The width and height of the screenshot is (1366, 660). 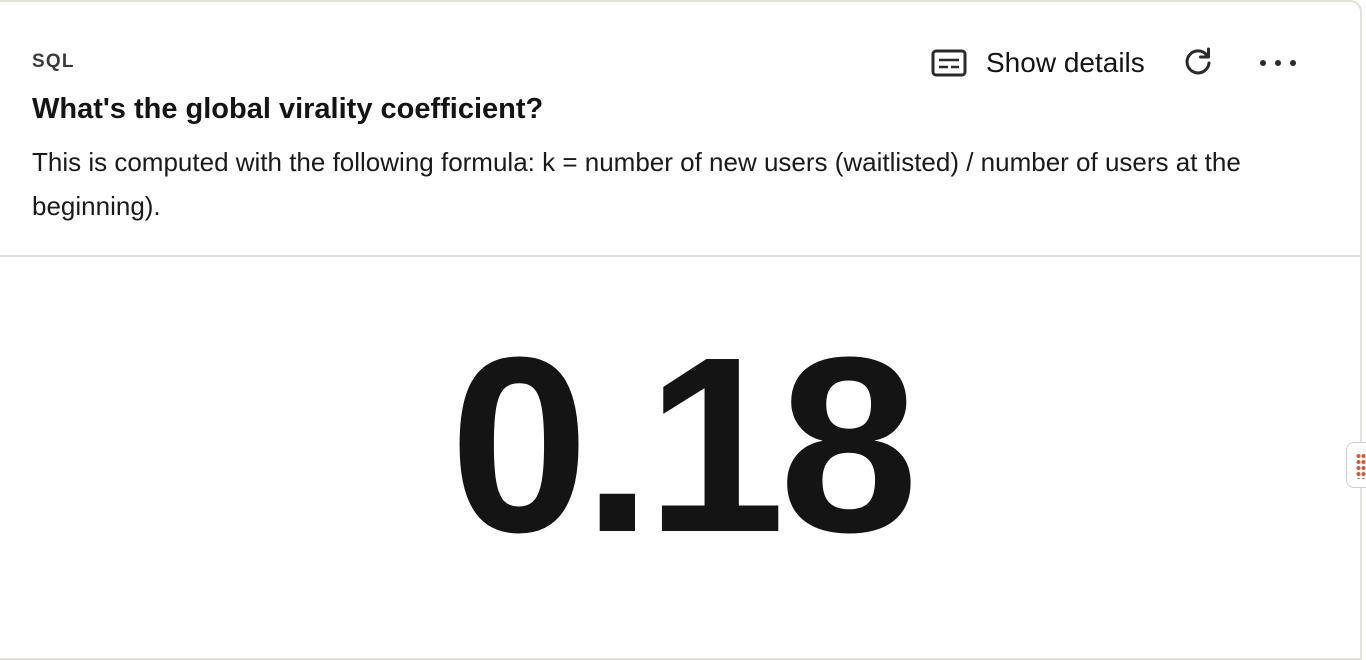 I want to click on side-panel-handle, so click(x=1356, y=465).